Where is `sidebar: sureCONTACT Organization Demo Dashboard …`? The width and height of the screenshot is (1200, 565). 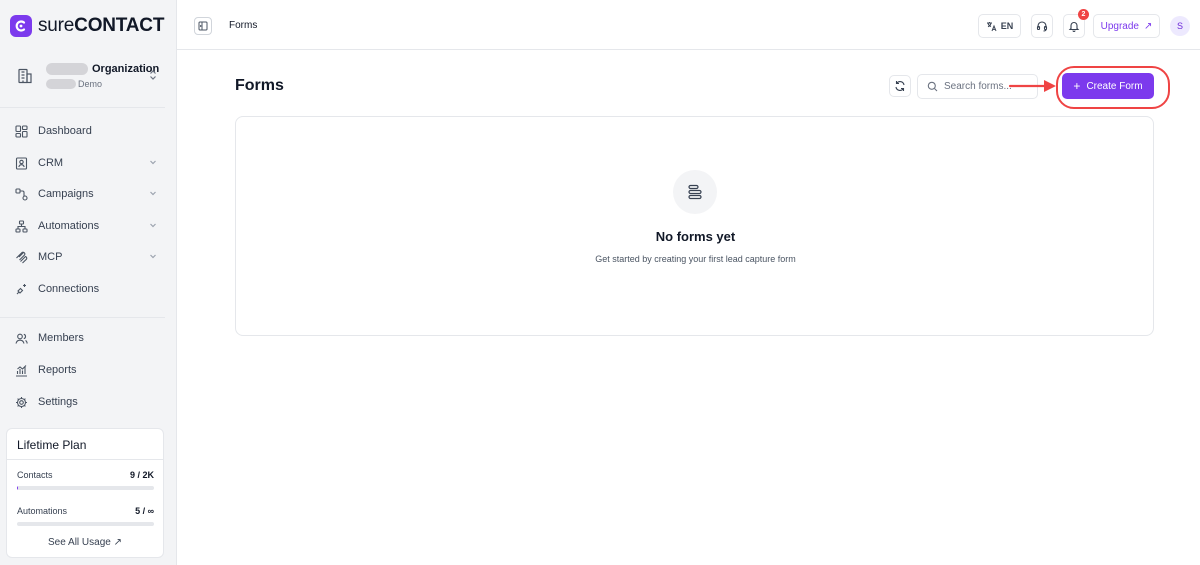
sidebar: sureCONTACT Organization Demo Dashboard … is located at coordinates (88, 282).